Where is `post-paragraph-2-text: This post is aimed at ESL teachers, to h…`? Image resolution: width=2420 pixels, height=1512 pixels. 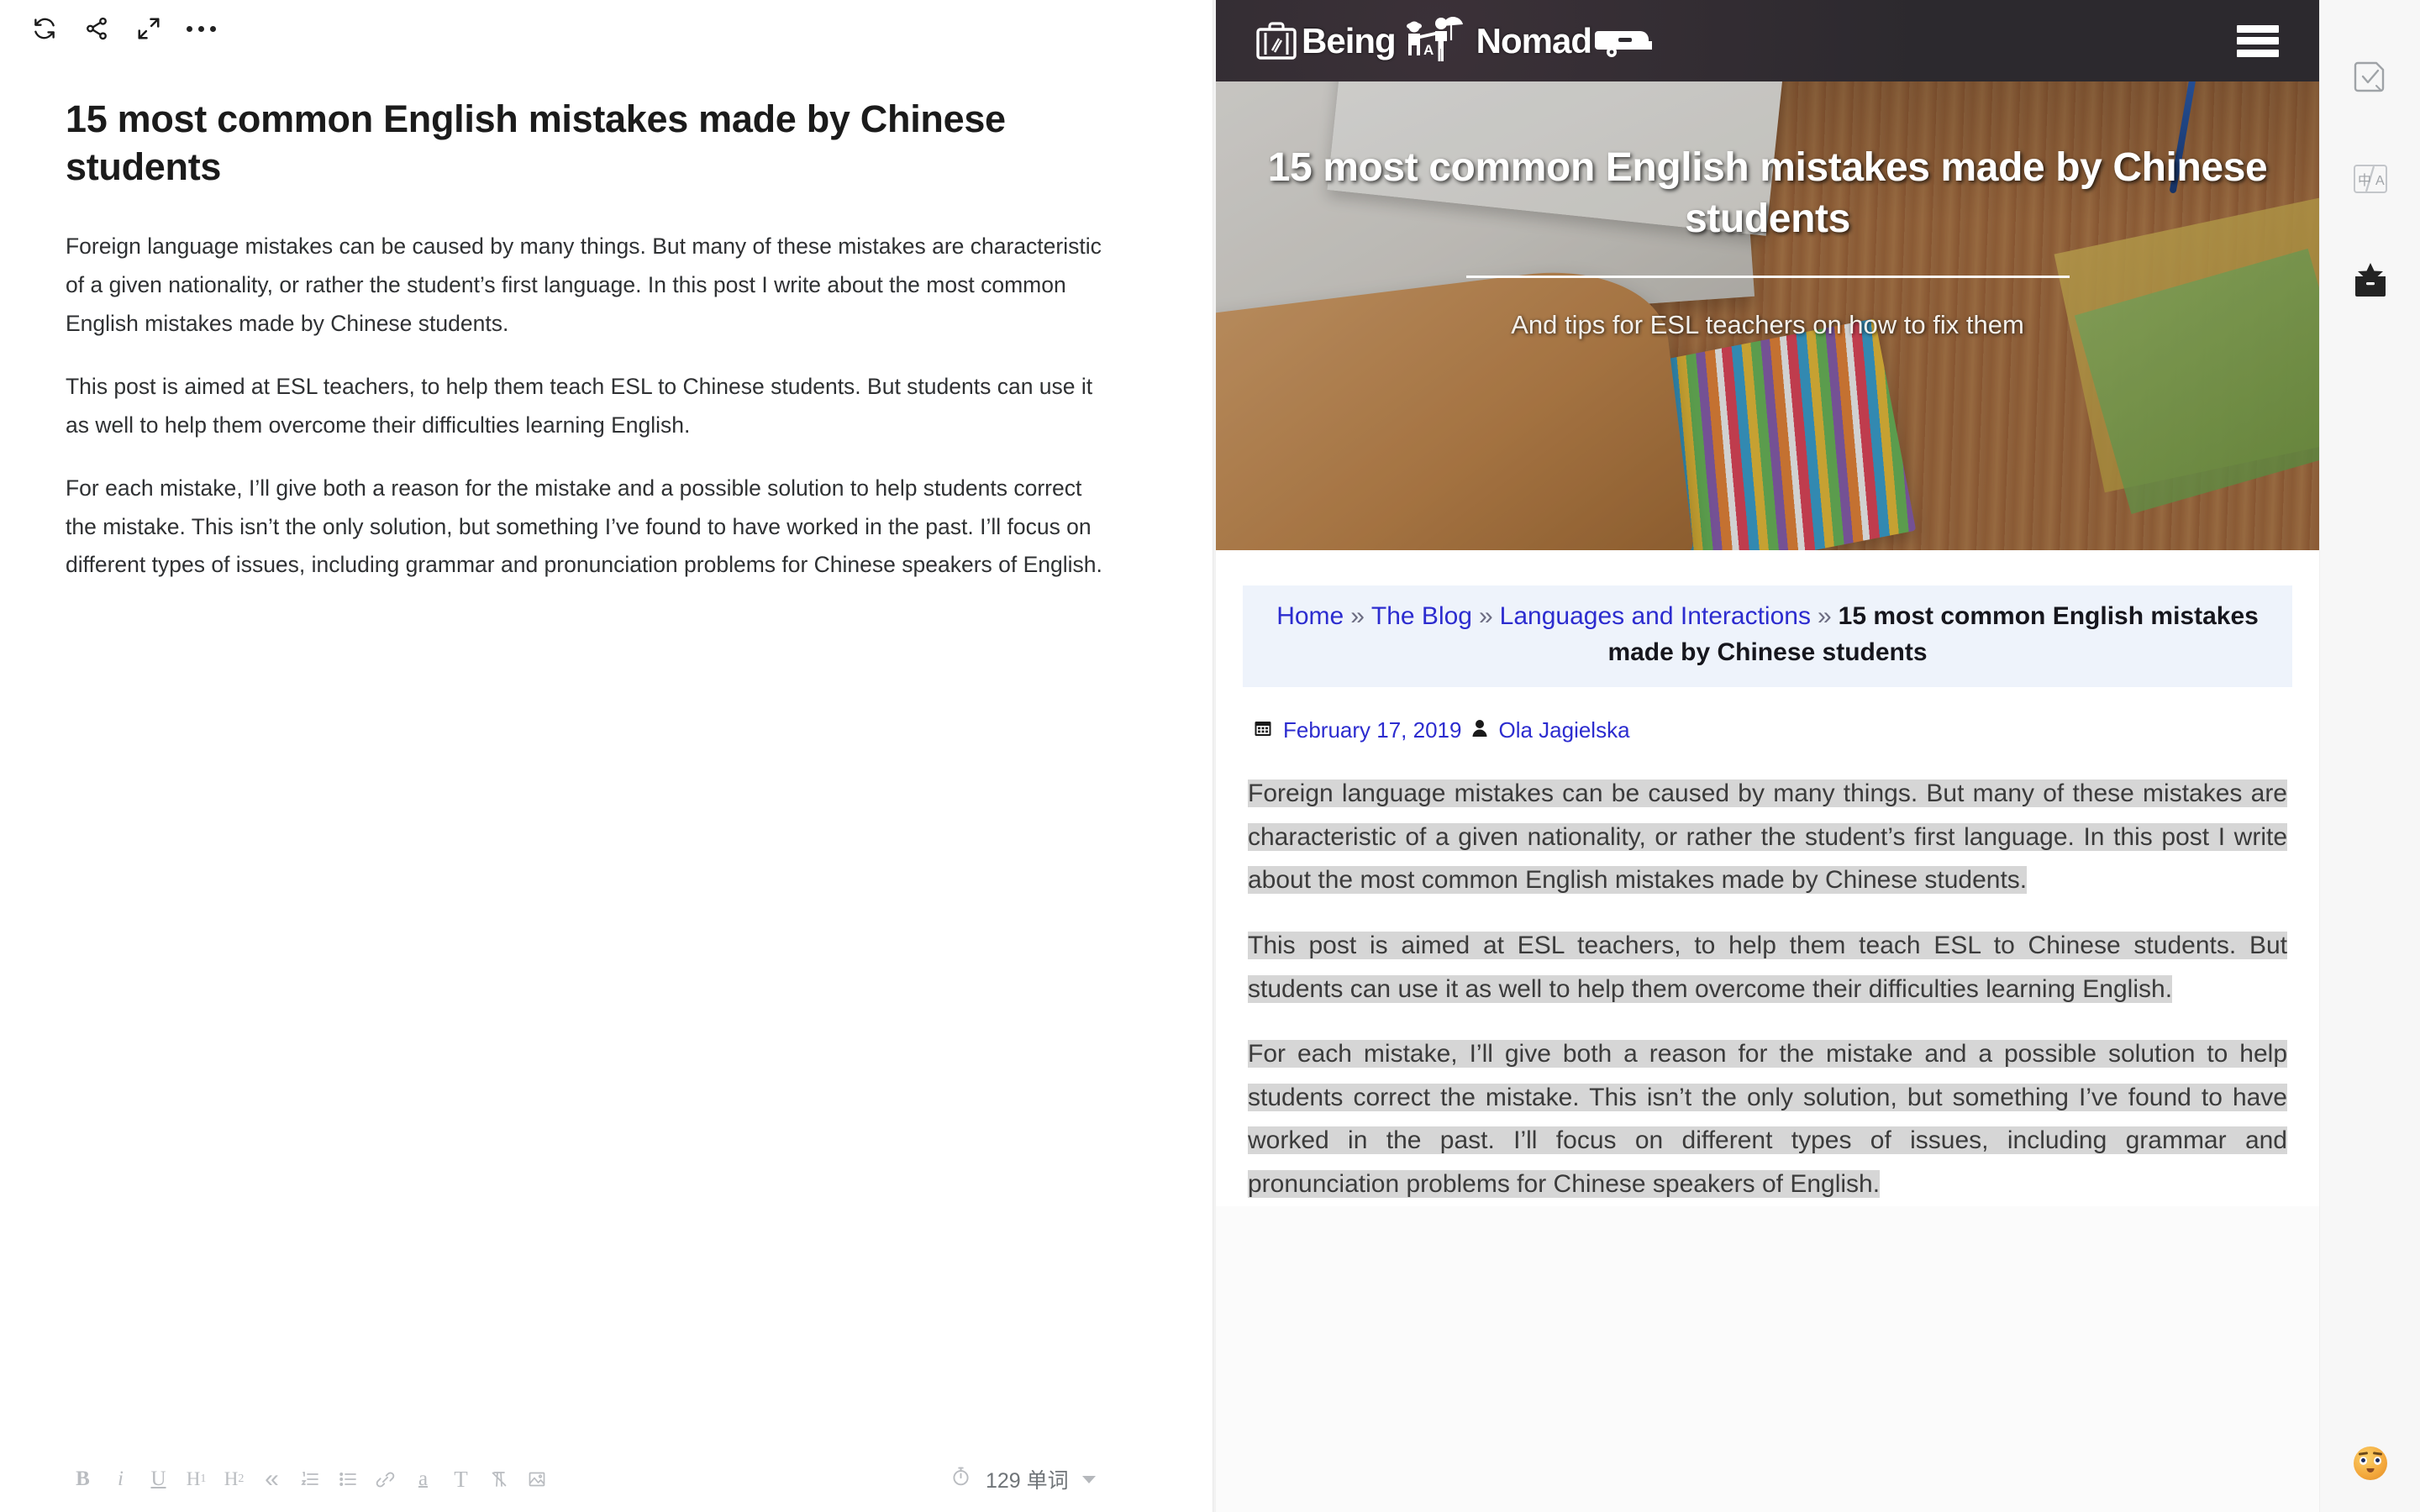 post-paragraph-2-text: This post is aimed at ESL teachers, to h… is located at coordinates (1767, 967).